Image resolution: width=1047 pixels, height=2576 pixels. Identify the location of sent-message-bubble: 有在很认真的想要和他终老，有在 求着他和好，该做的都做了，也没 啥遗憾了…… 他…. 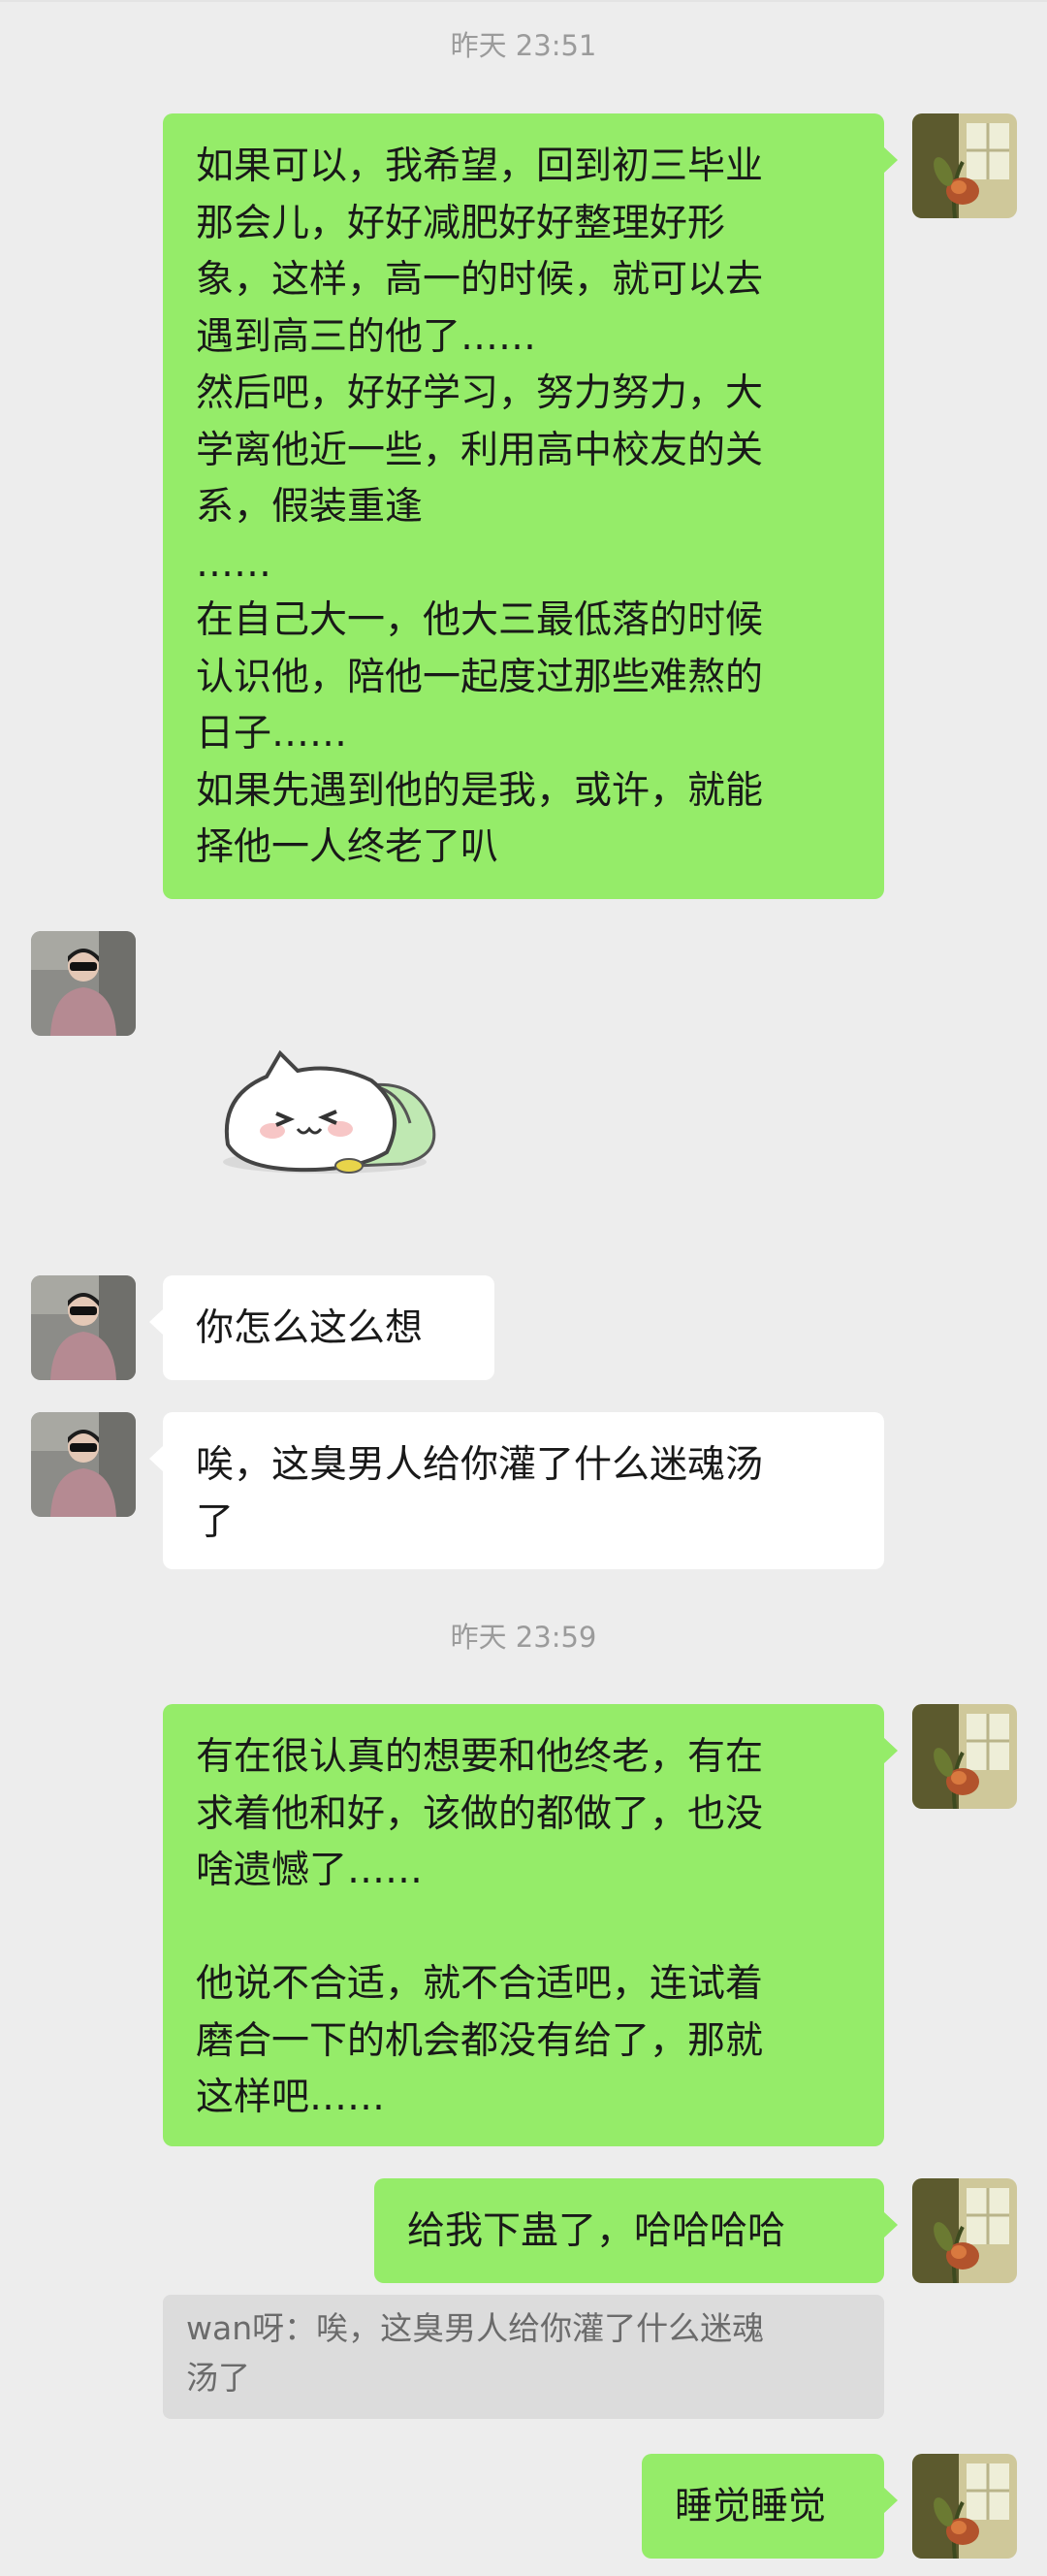
(530, 1925).